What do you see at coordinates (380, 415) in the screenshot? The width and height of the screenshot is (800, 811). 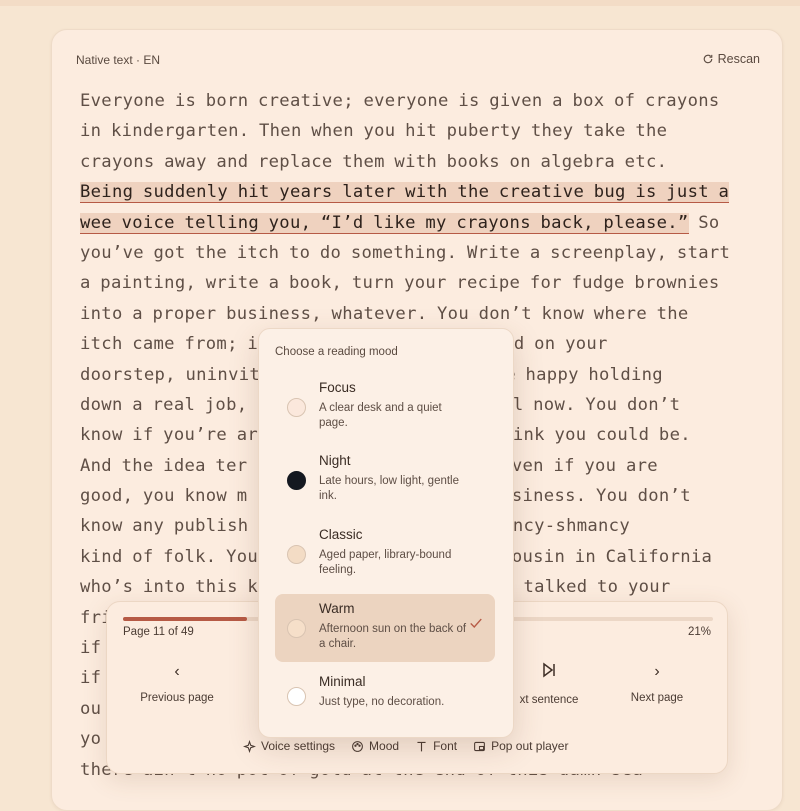 I see `mood-description: A clear desk and a quiet page.` at bounding box center [380, 415].